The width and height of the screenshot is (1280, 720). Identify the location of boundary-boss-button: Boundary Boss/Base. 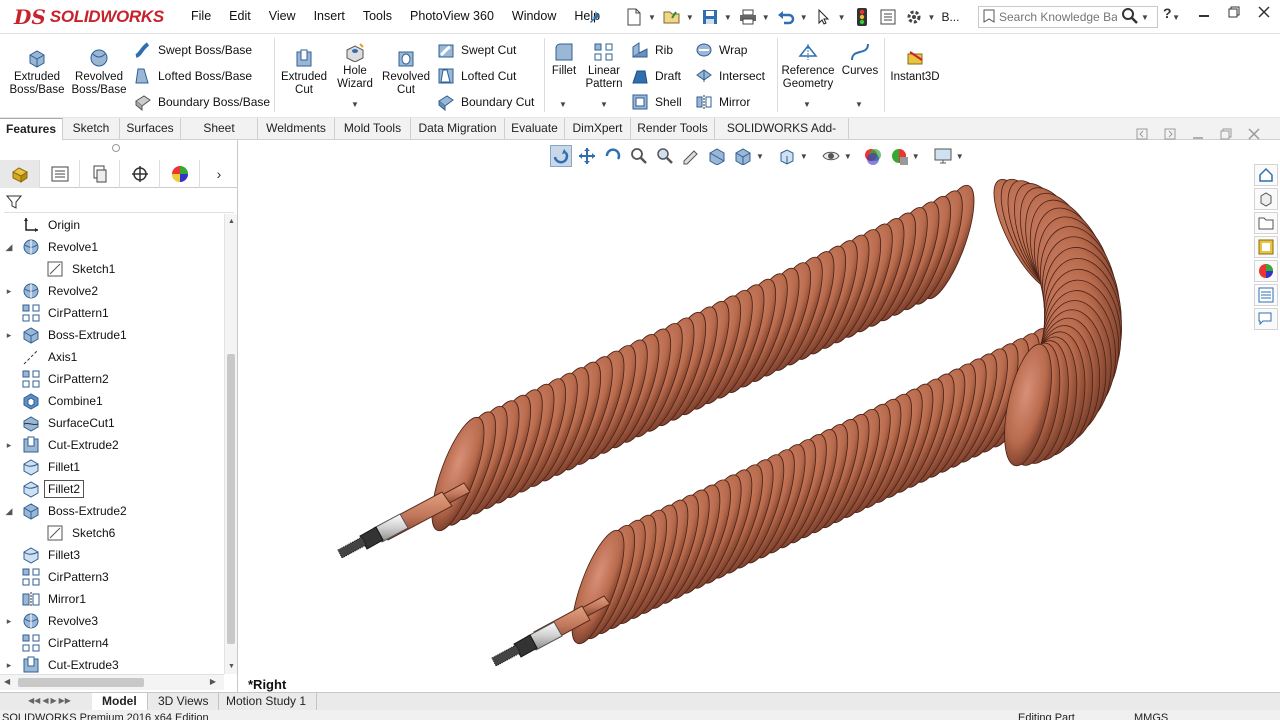
(202, 102).